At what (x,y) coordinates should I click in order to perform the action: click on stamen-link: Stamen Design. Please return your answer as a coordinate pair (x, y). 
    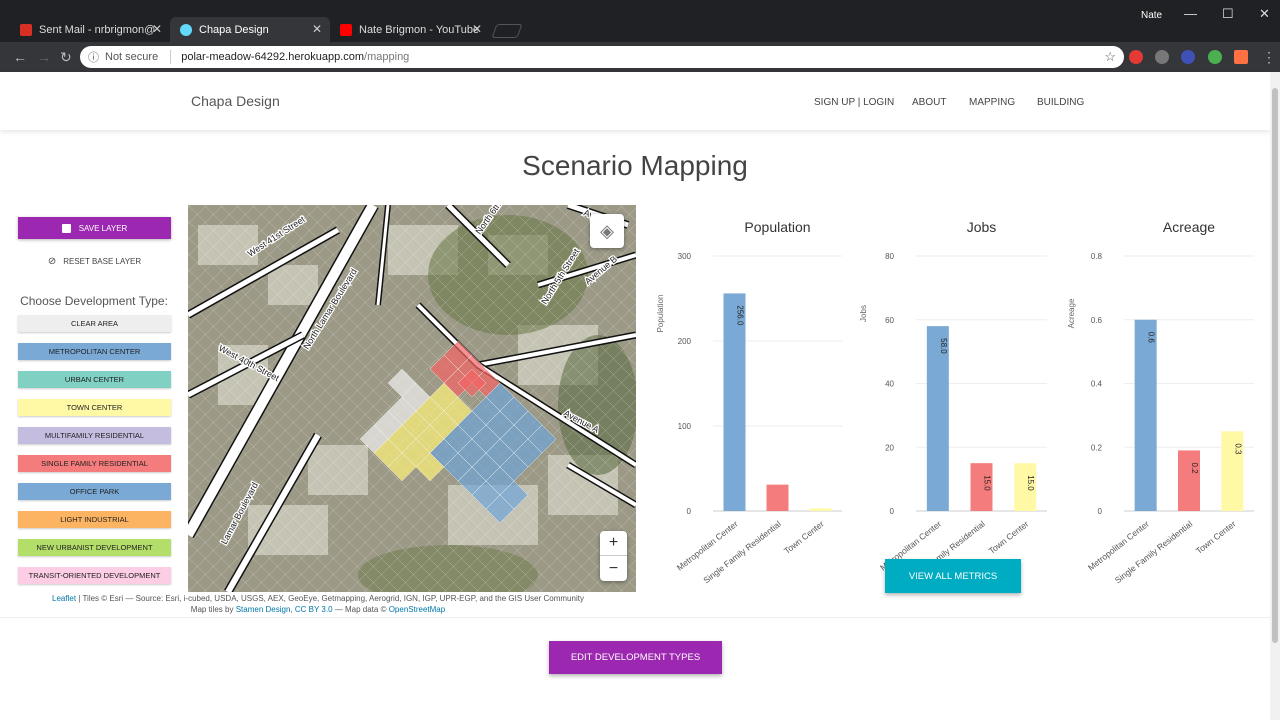
    Looking at the image, I should click on (263, 609).